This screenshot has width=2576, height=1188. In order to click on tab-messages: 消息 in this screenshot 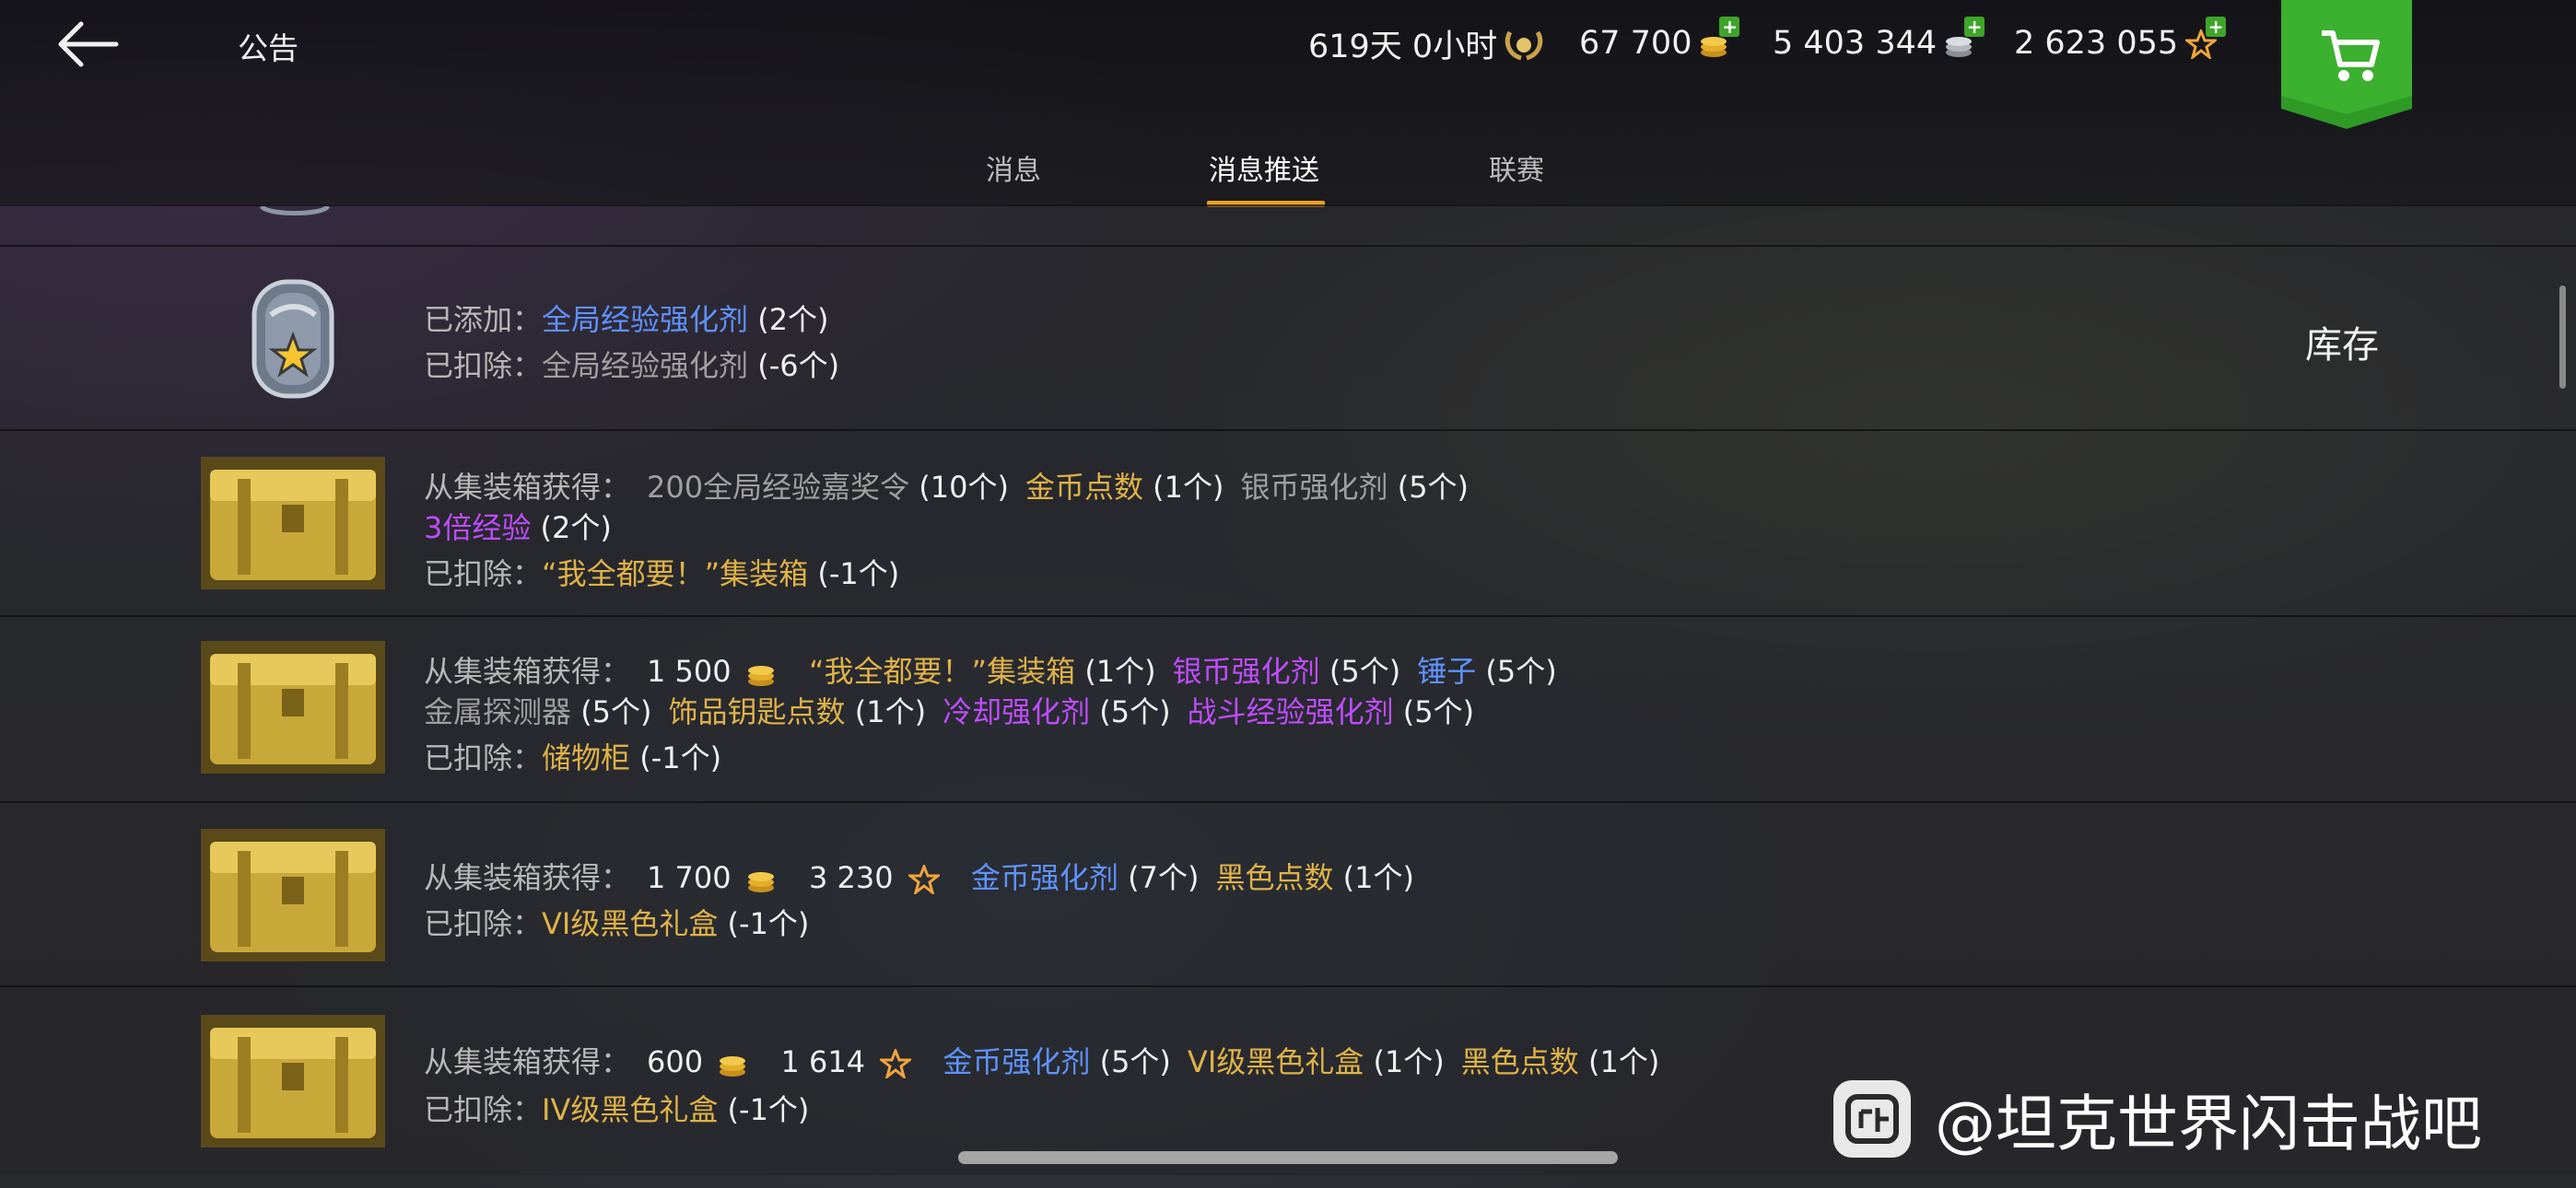, I will do `click(1013, 167)`.